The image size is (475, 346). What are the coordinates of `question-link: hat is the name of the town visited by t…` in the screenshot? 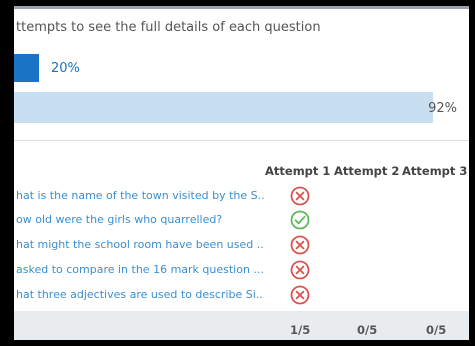 It's located at (140, 195).